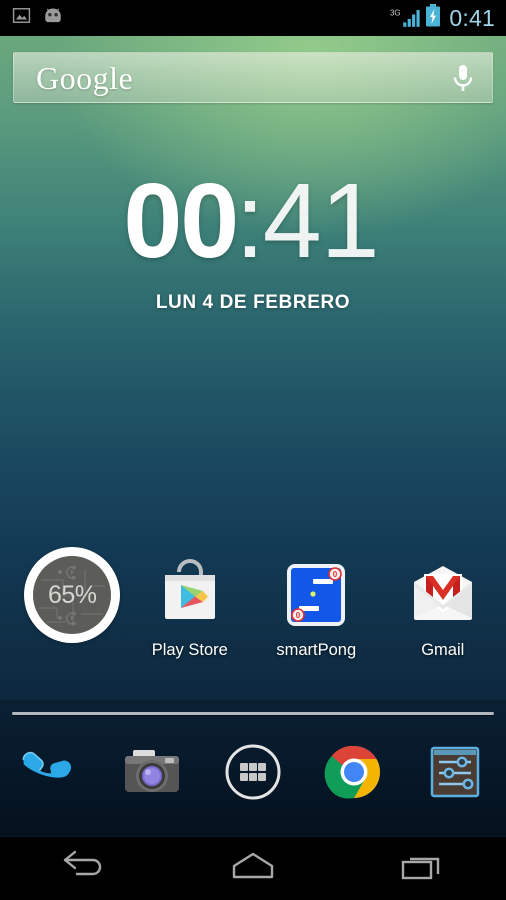 The image size is (506, 900). What do you see at coordinates (85, 77) in the screenshot?
I see `google-logo-text: Google` at bounding box center [85, 77].